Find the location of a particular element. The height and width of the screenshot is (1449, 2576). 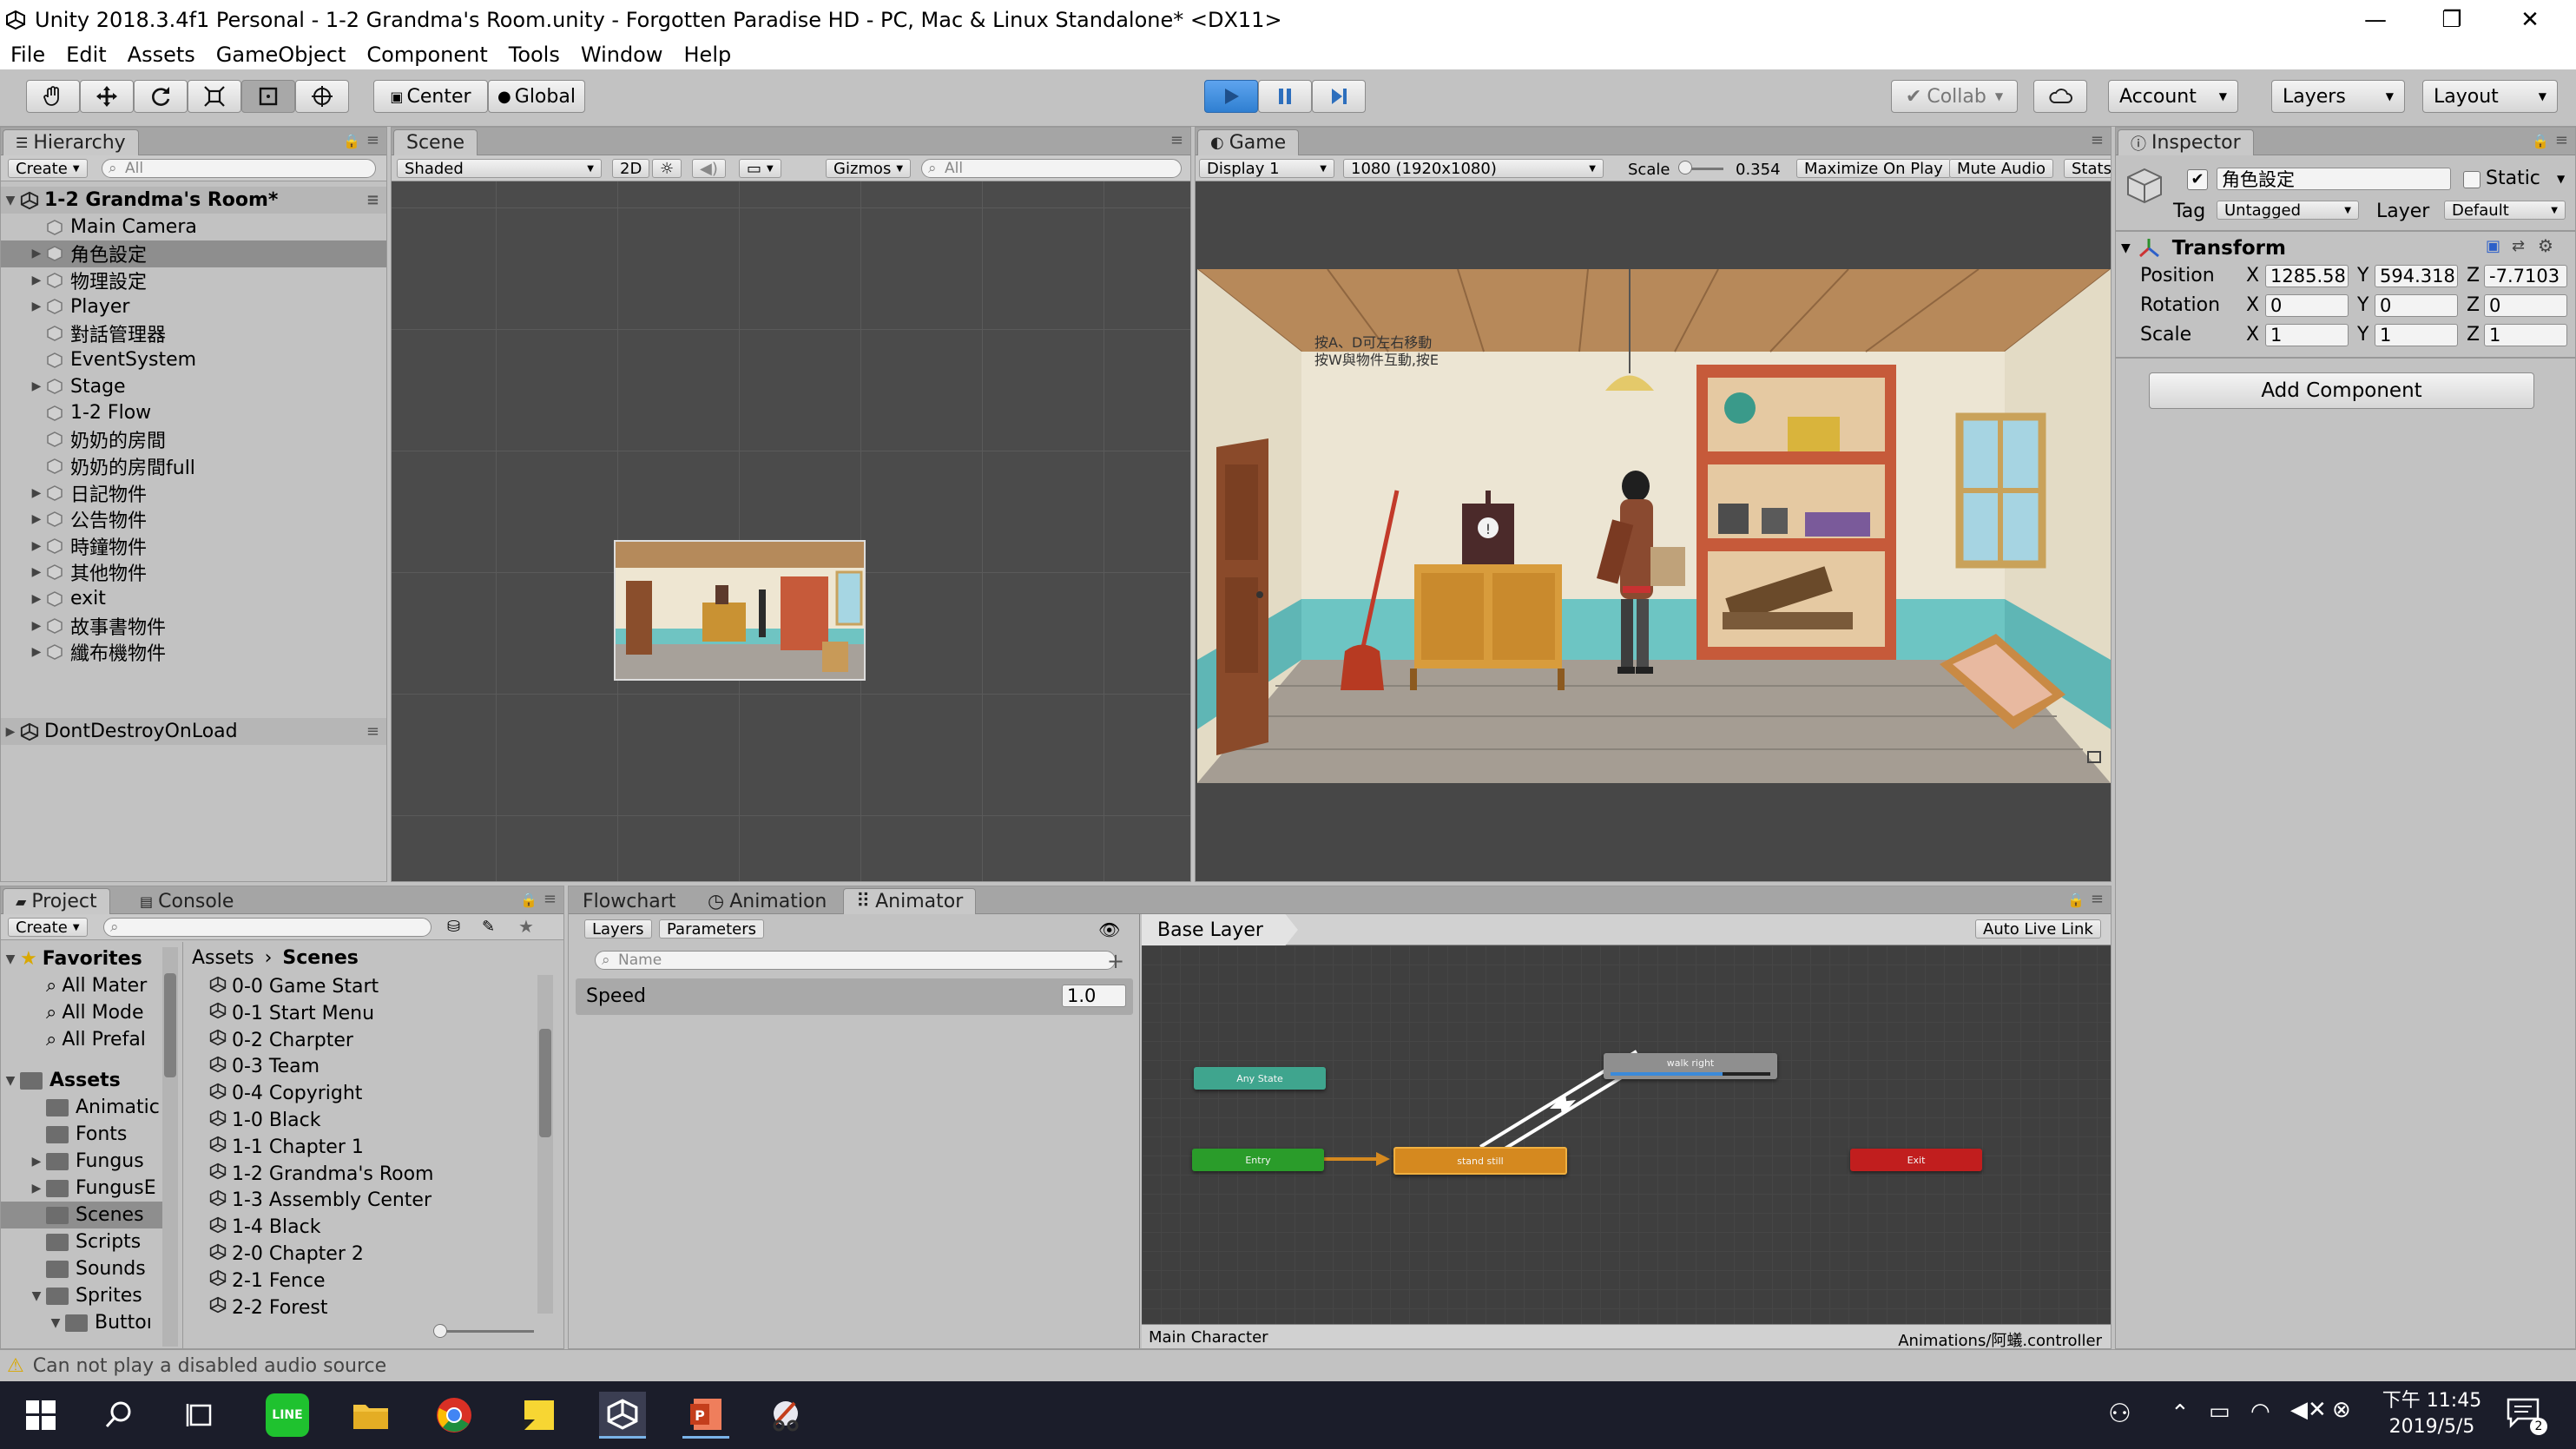

scene-viewport is located at coordinates (791, 531).